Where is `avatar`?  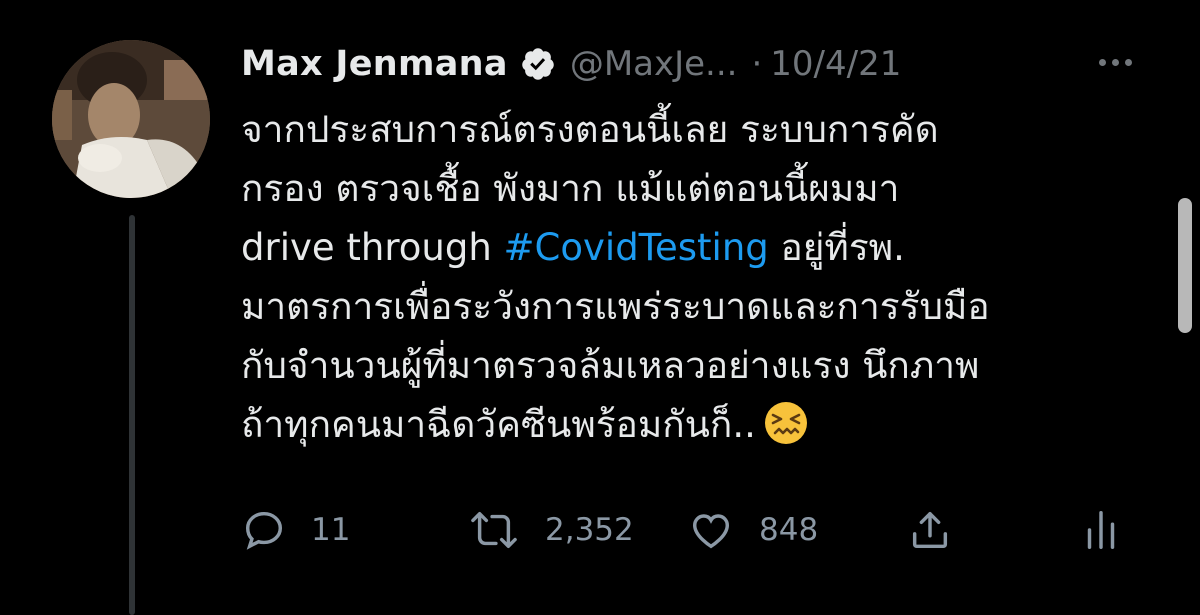
avatar is located at coordinates (131, 119).